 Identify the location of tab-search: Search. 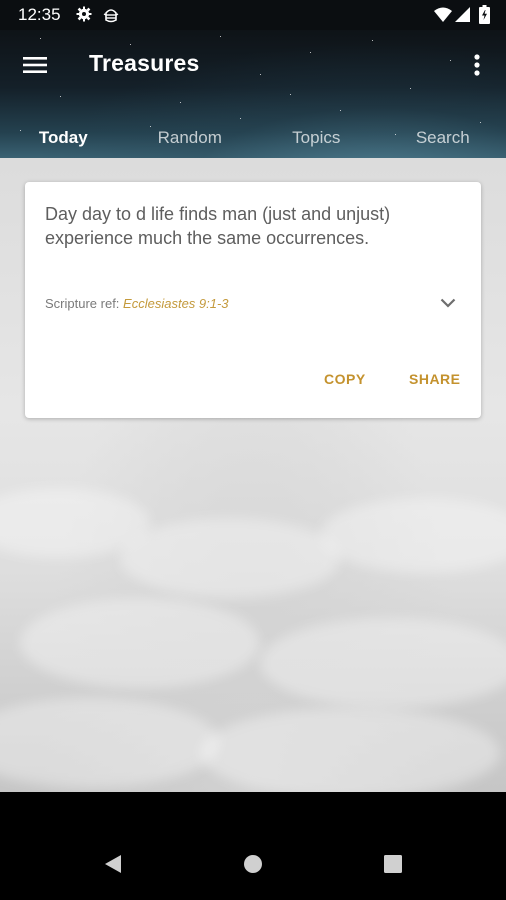
(443, 137).